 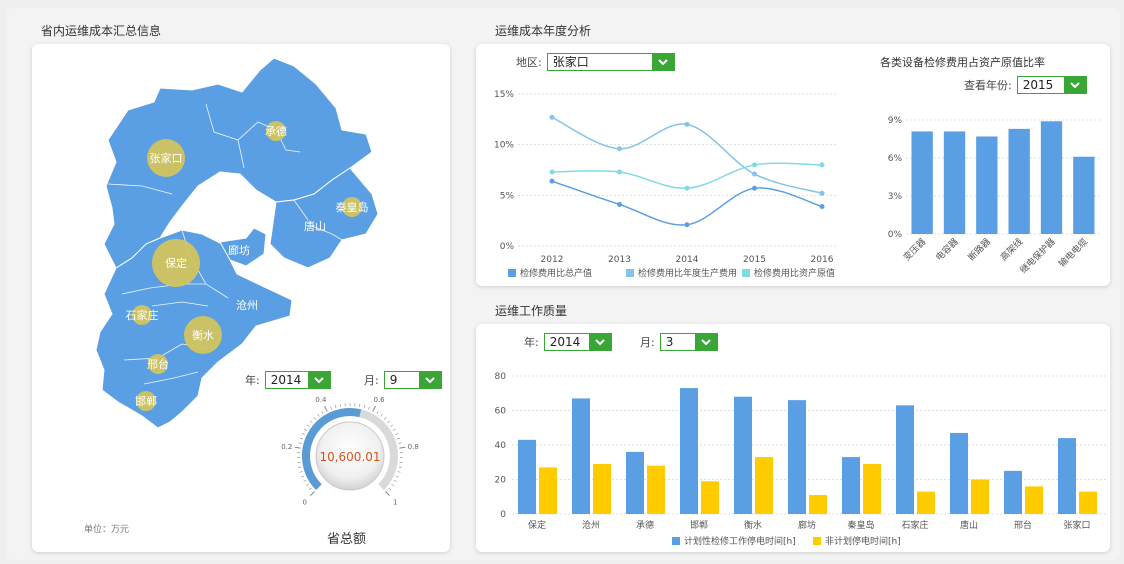 I want to click on map-region-label: 廊坊, so click(x=239, y=250).